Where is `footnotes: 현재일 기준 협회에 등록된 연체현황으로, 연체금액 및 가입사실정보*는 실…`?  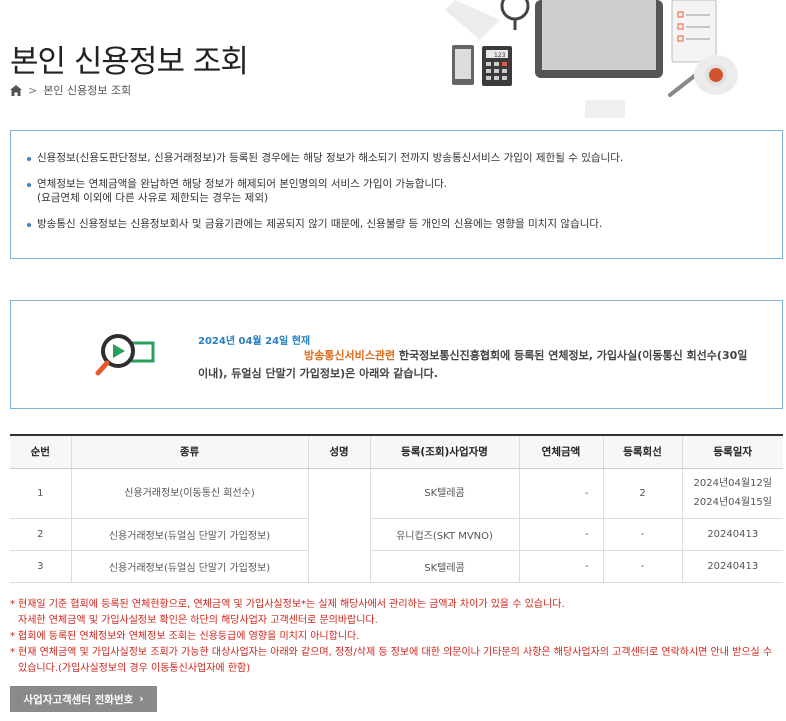 footnotes: 현재일 기준 협회에 등록된 연체현황으로, 연체금액 및 가입사실정보*는 실… is located at coordinates (396, 637).